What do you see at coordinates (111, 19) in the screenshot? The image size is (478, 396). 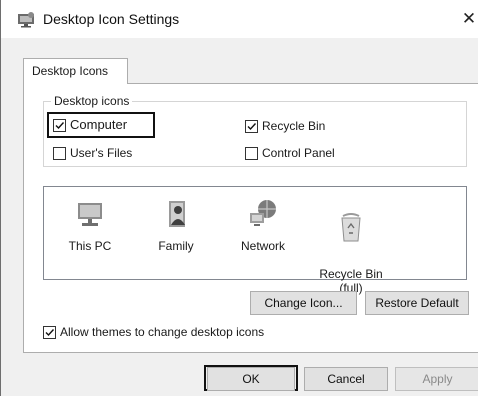 I see `window-title: Desktop Icon Settings` at bounding box center [111, 19].